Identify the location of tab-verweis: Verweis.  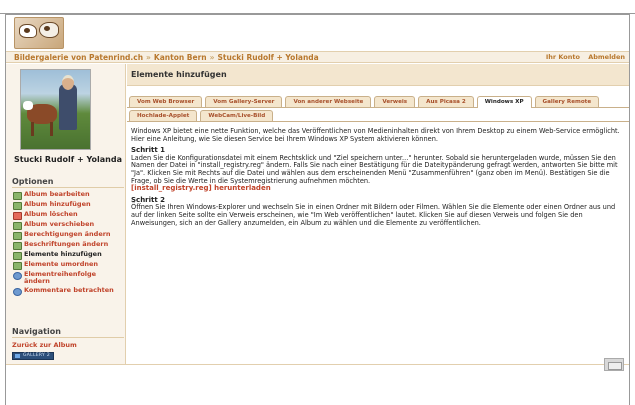
(395, 101).